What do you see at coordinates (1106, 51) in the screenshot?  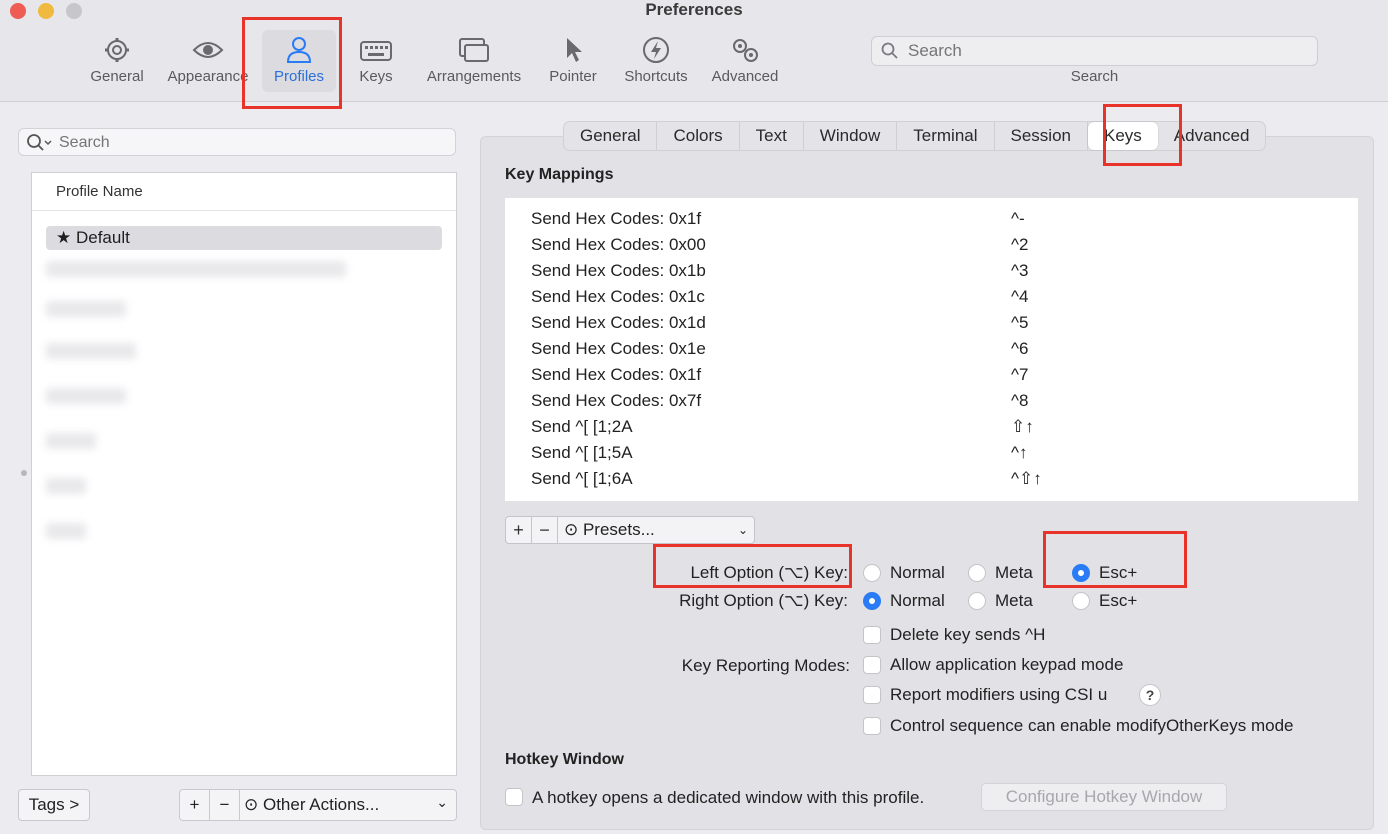 I see `toolbar-search-input` at bounding box center [1106, 51].